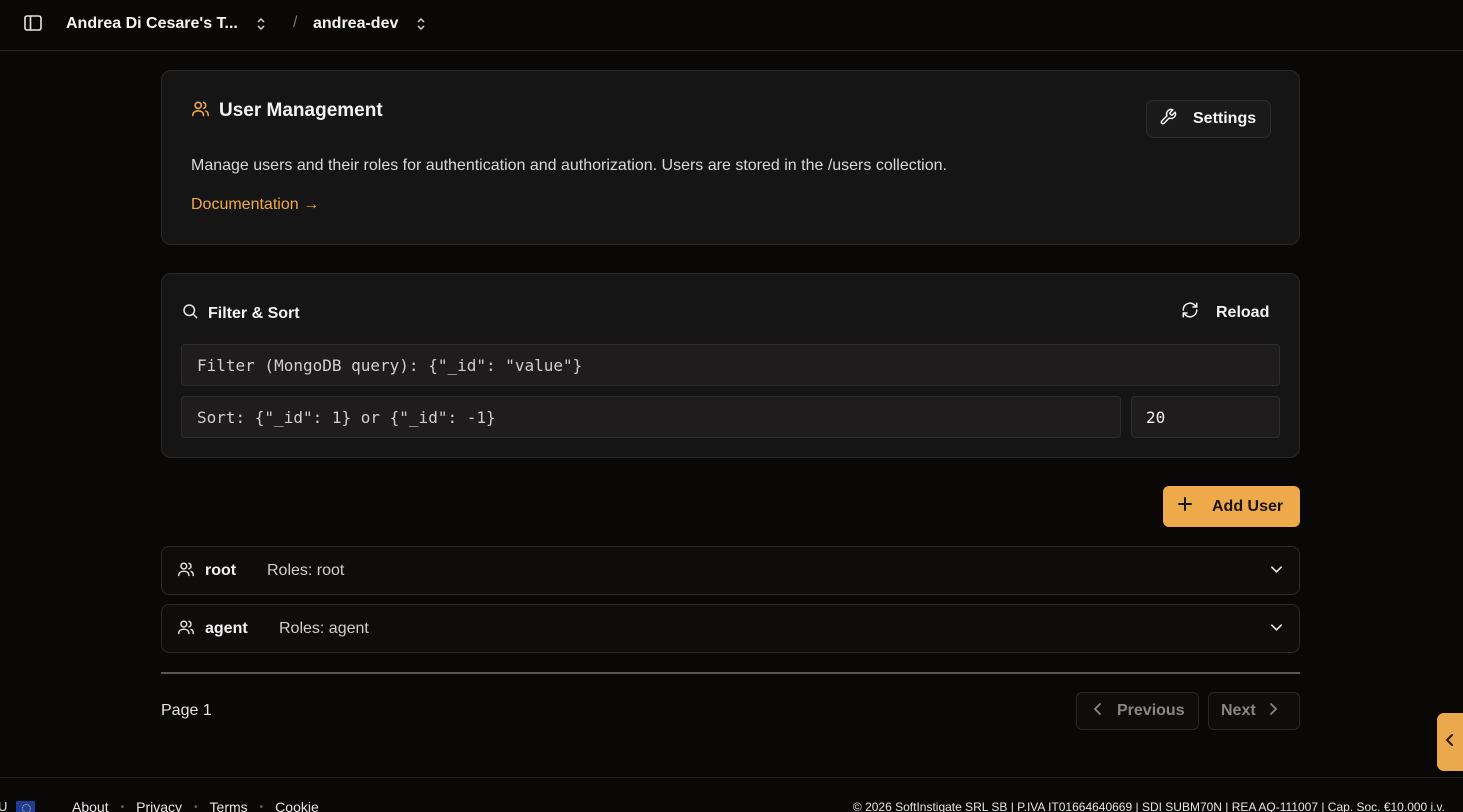 This screenshot has width=1463, height=812. I want to click on reload-button: Reload, so click(1225, 312).